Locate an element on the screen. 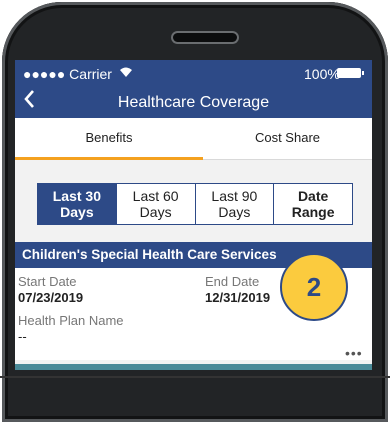 This screenshot has height=422, width=390. battery-icon is located at coordinates (350, 73).